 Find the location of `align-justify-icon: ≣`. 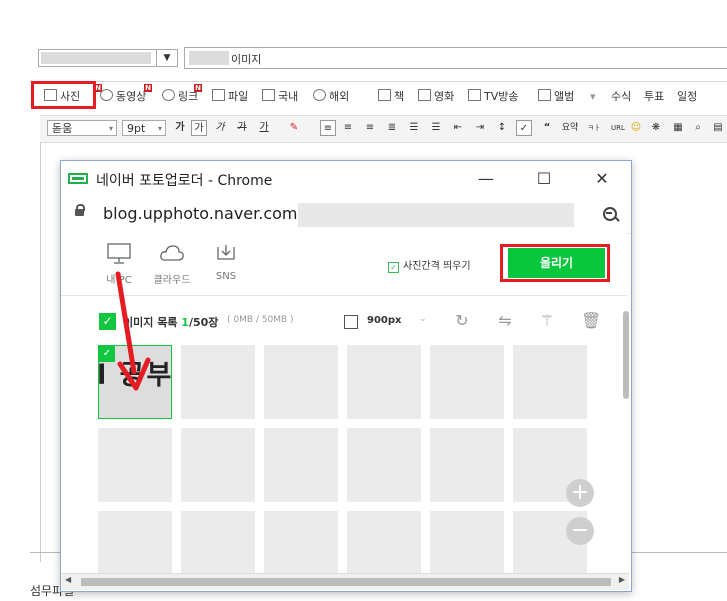

align-justify-icon: ≣ is located at coordinates (392, 128).